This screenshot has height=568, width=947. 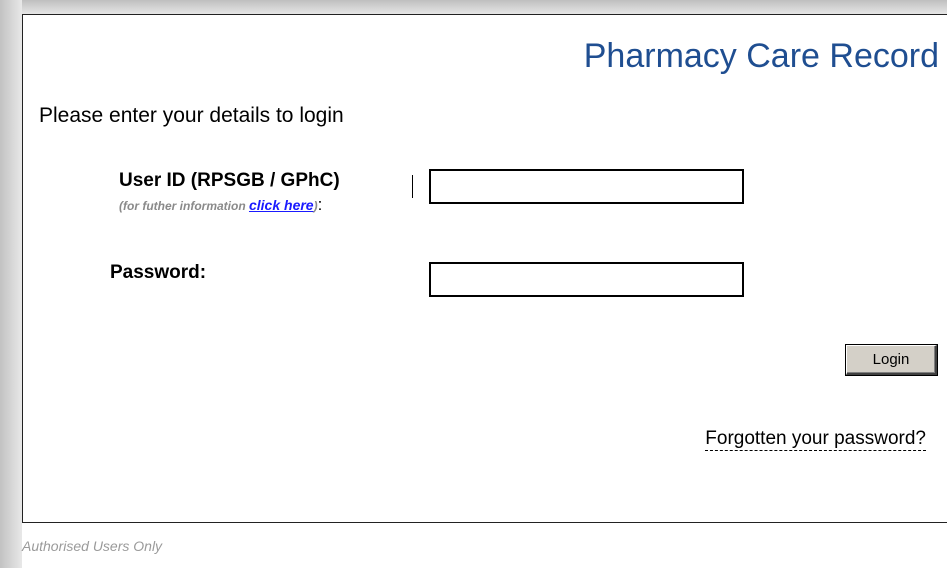 I want to click on window-shadow-top, so click(x=473, y=7).